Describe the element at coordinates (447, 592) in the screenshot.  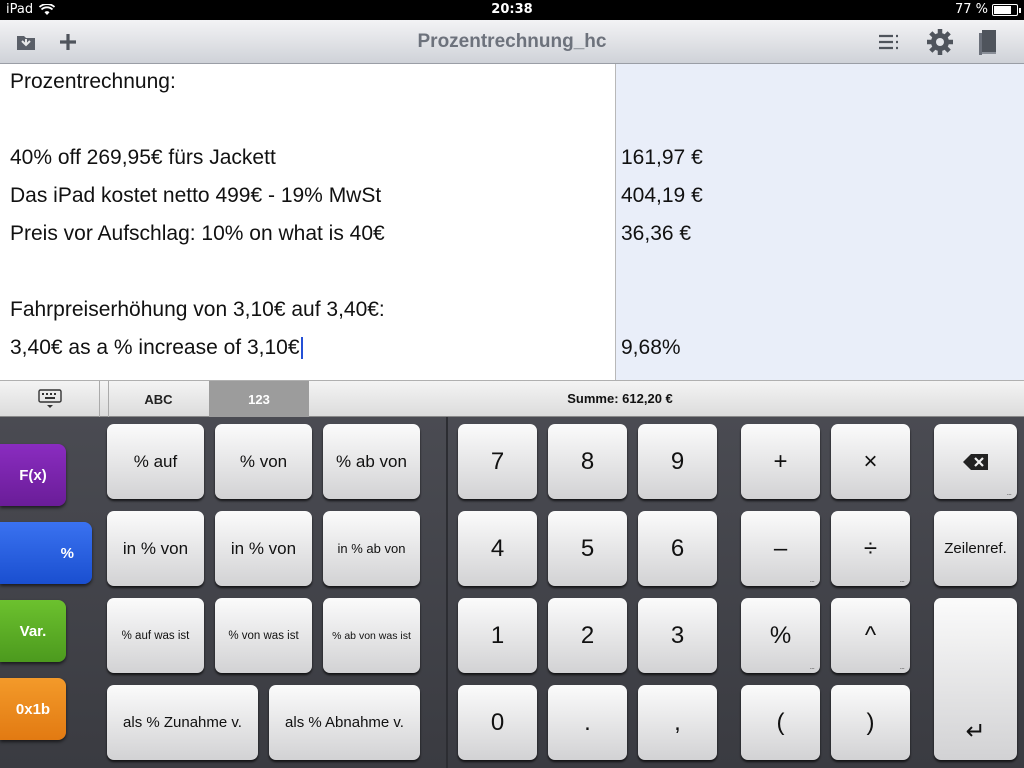
I see `keyboard-divider` at that location.